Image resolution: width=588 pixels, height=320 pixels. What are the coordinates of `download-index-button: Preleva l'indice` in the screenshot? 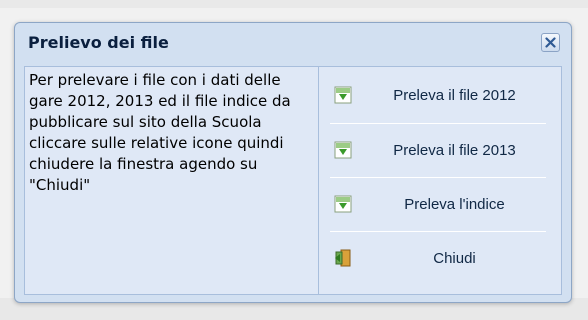 It's located at (440, 204).